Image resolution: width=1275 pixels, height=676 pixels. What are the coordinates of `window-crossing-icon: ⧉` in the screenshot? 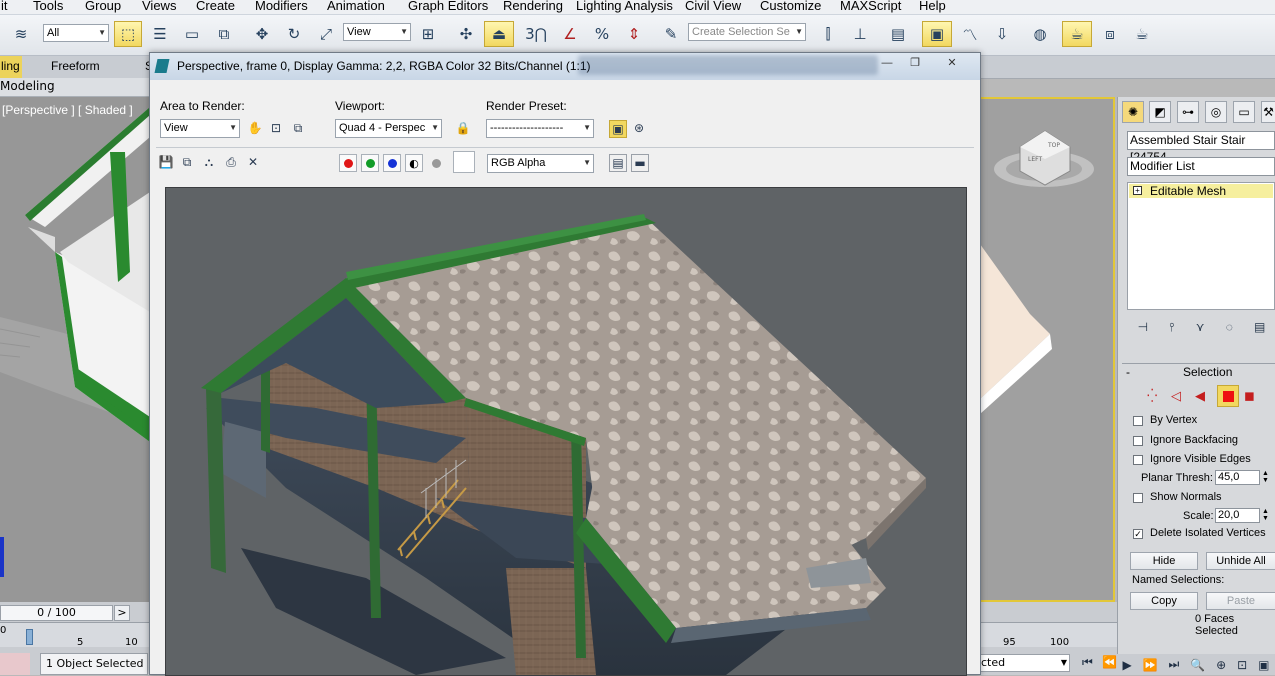 It's located at (224, 34).